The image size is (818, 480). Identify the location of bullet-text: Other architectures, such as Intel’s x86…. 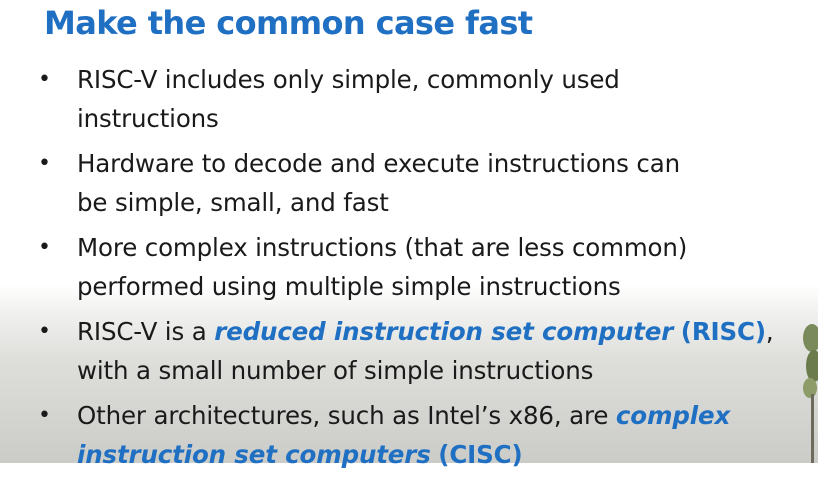
(346, 415).